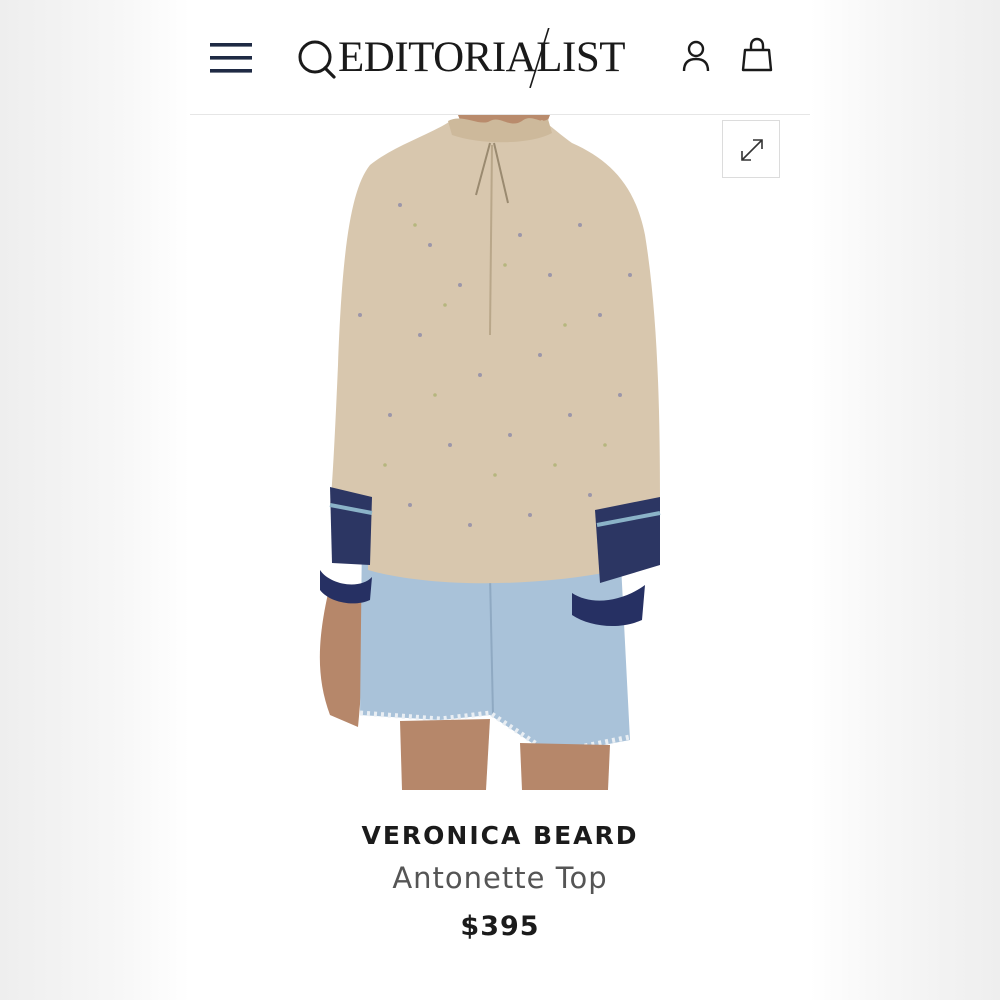  Describe the element at coordinates (500, 836) in the screenshot. I see `product-brand: VERONICA BEARD` at that location.